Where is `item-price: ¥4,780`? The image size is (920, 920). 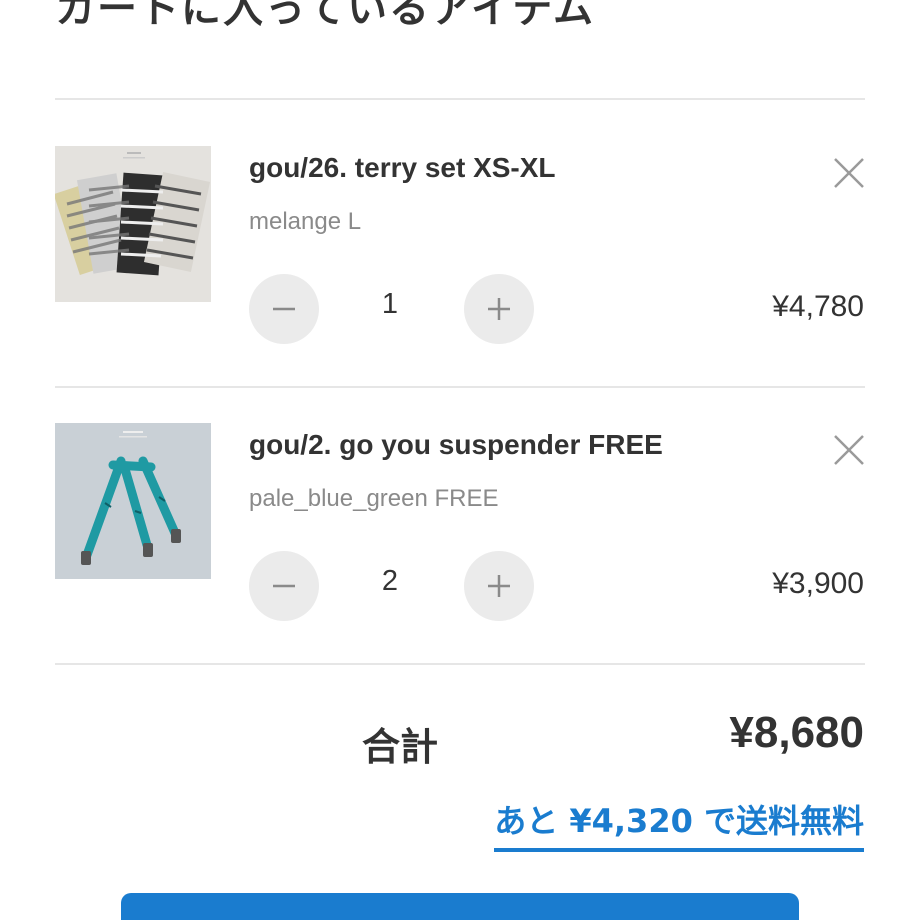
item-price: ¥4,780 is located at coordinates (818, 306).